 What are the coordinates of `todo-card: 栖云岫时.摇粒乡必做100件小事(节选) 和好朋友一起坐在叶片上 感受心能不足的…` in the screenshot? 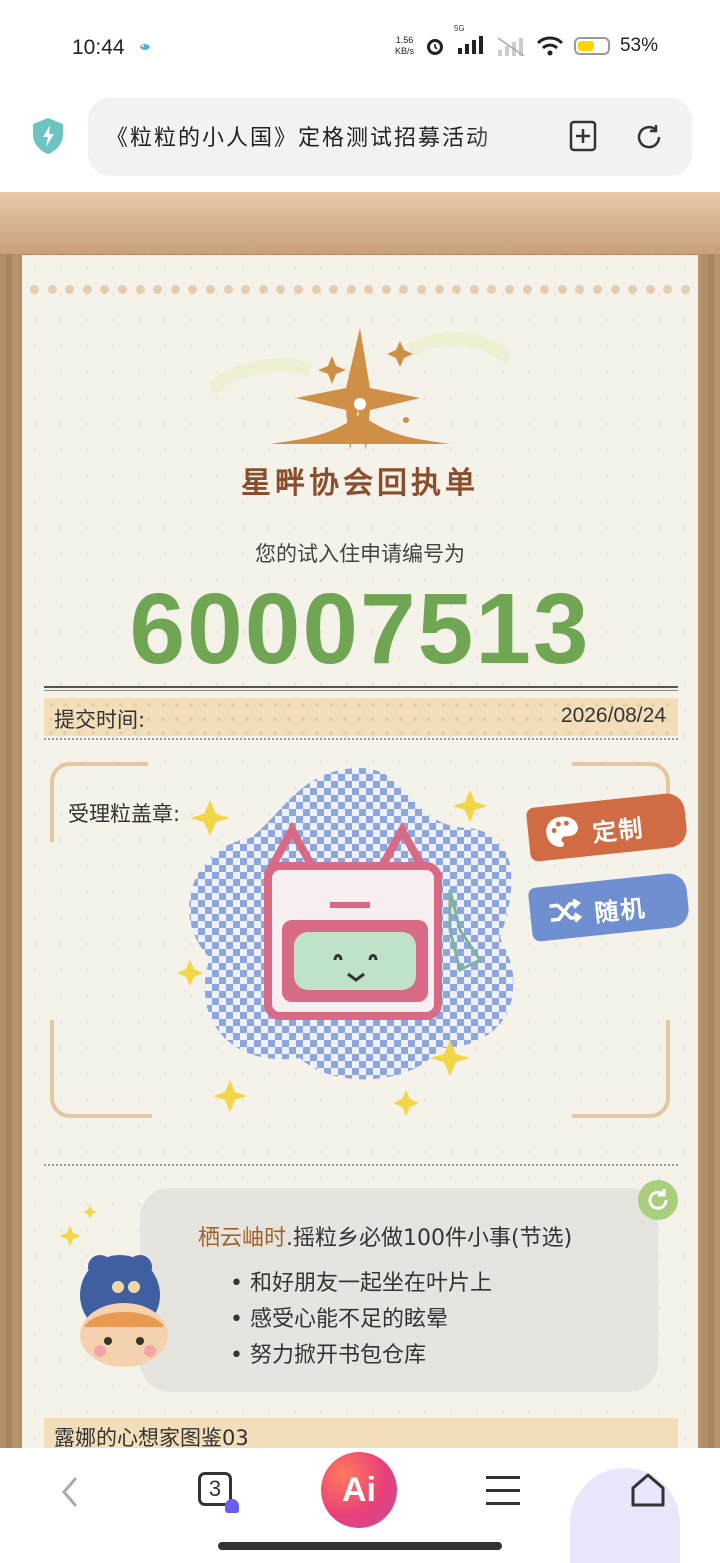 It's located at (399, 1290).